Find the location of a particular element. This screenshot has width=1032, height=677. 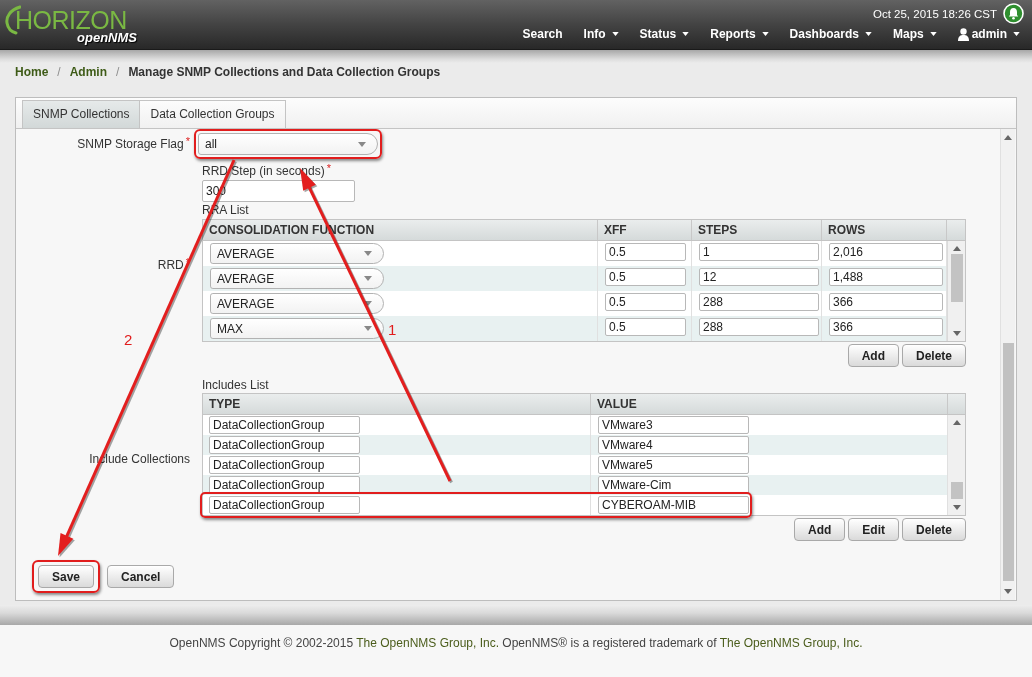

column-header: XFF is located at coordinates (645, 230).